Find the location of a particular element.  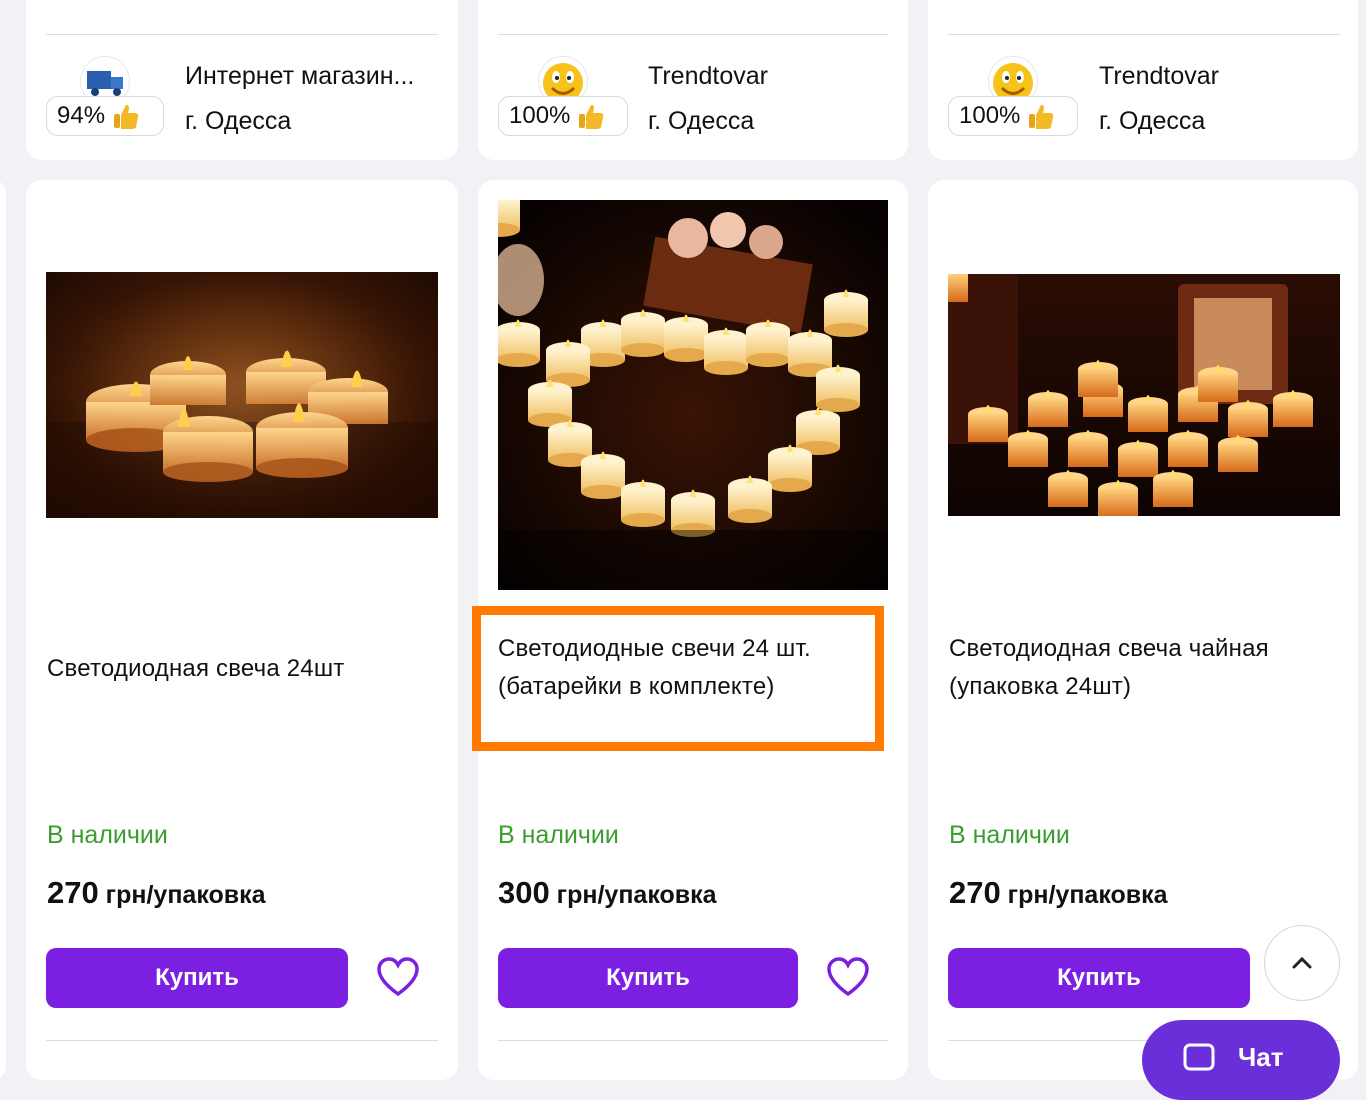

scroll-top-button is located at coordinates (1302, 963).